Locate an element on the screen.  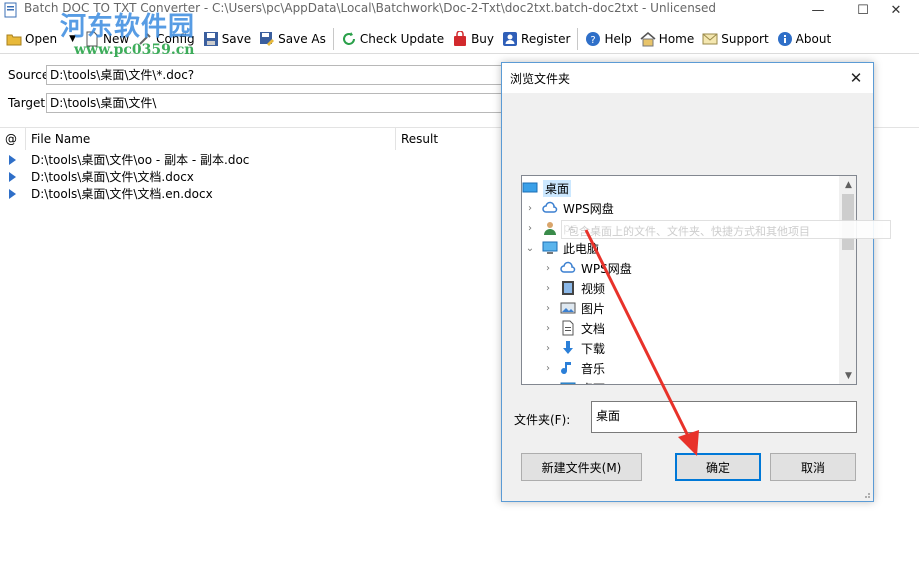
help-label: Help is located at coordinates (618, 38).